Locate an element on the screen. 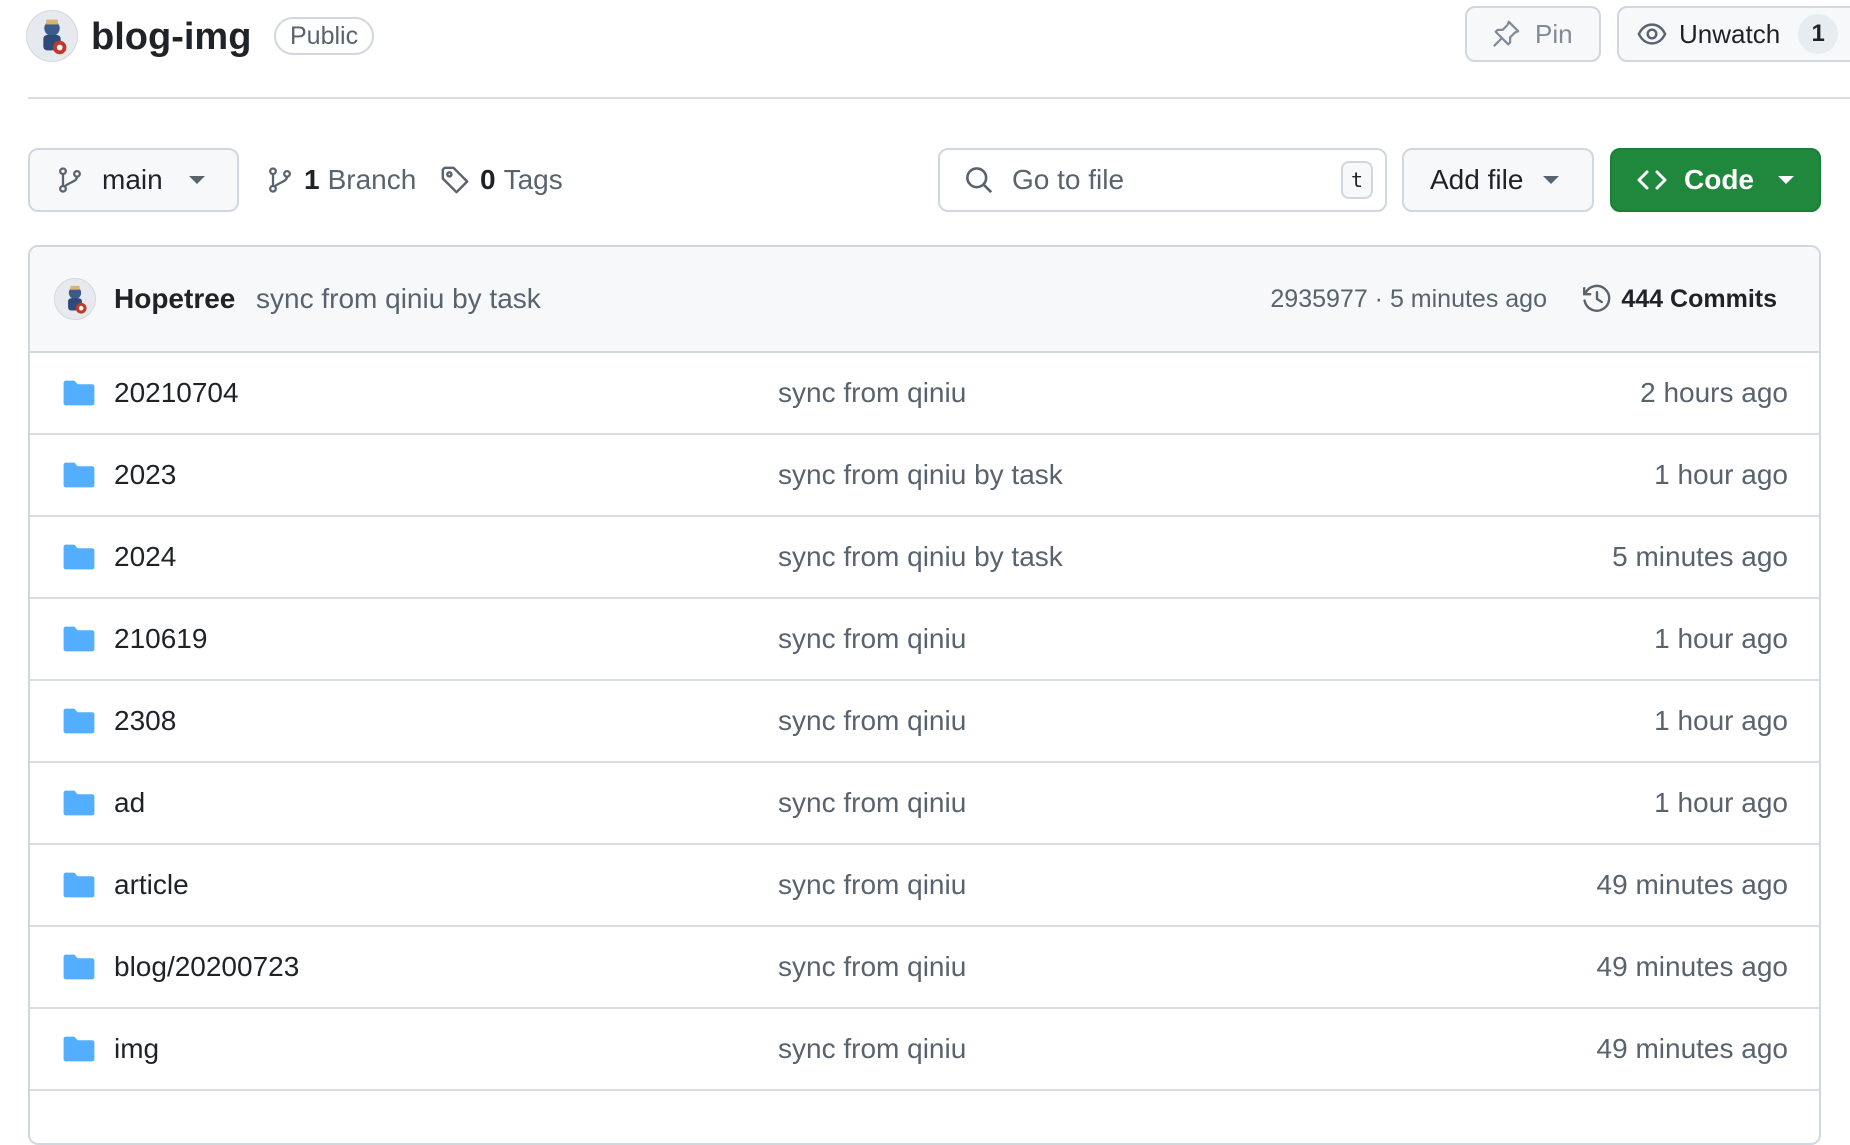  file-row: 2023 sync from qiniu by task 1 hour ago is located at coordinates (924, 476).